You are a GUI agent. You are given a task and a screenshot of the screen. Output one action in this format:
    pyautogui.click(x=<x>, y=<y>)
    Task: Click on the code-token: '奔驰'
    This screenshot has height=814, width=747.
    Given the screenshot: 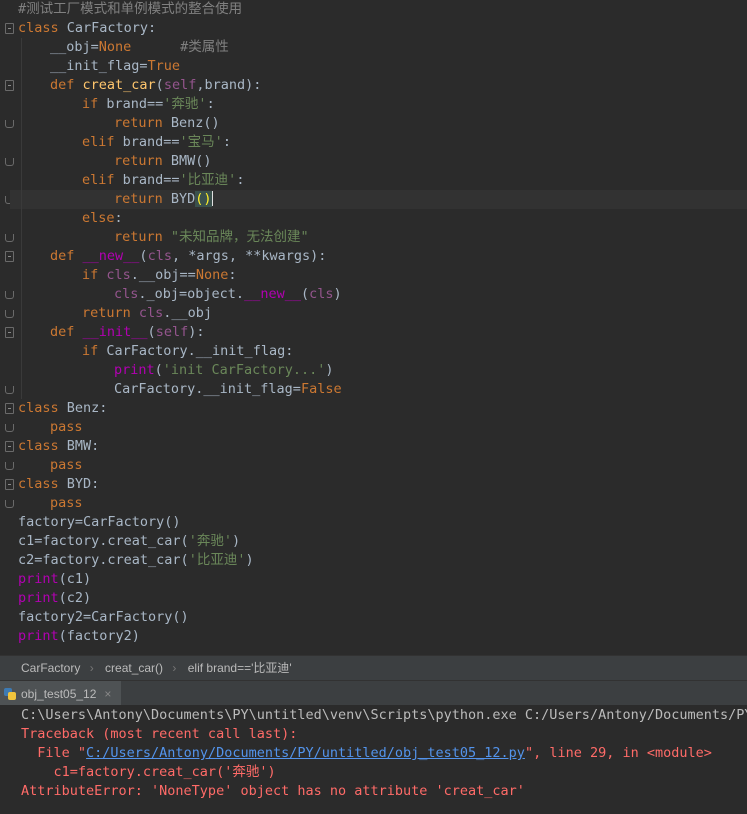 What is the action you would take?
    pyautogui.click(x=185, y=104)
    